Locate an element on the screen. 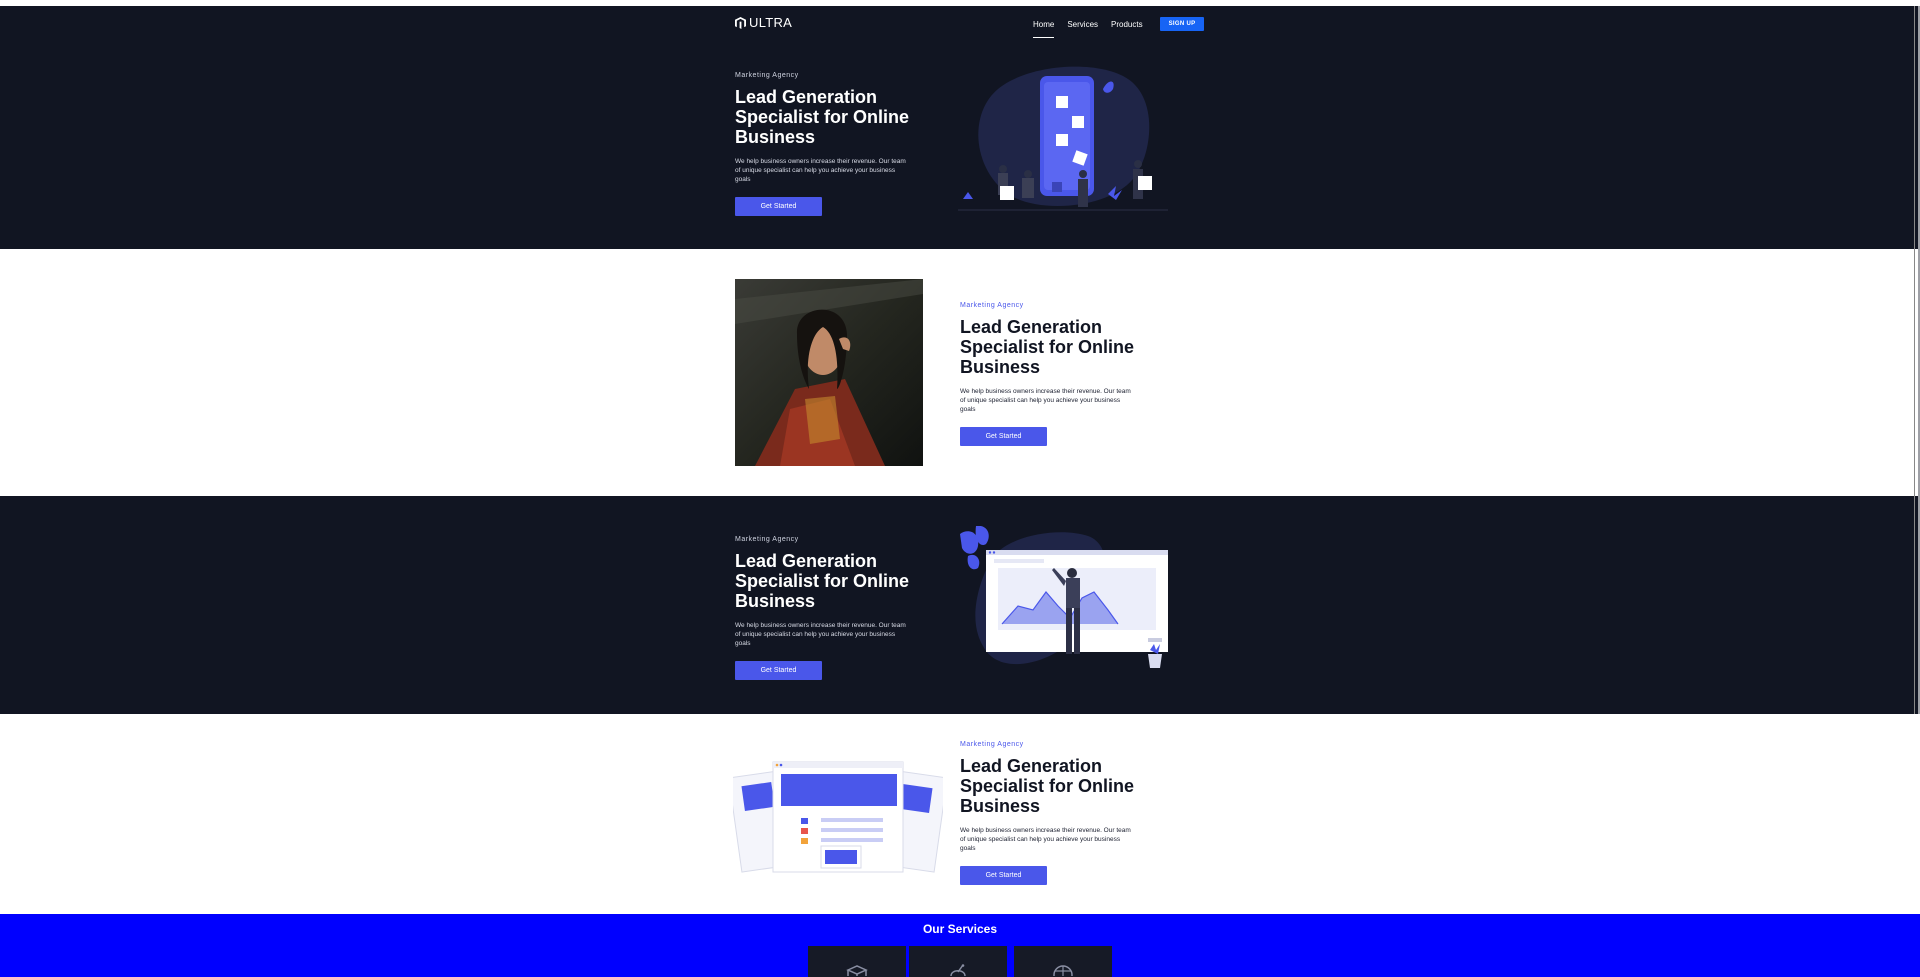  logo: ULTRA is located at coordinates (763, 22).